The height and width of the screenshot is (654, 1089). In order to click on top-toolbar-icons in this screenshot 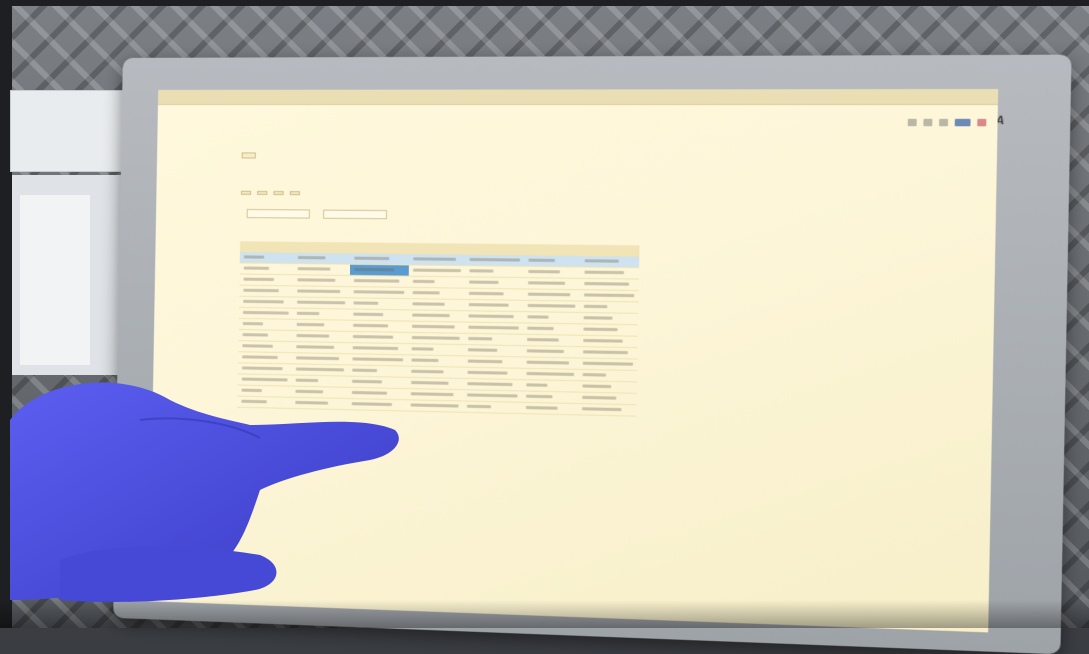, I will do `click(947, 123)`.